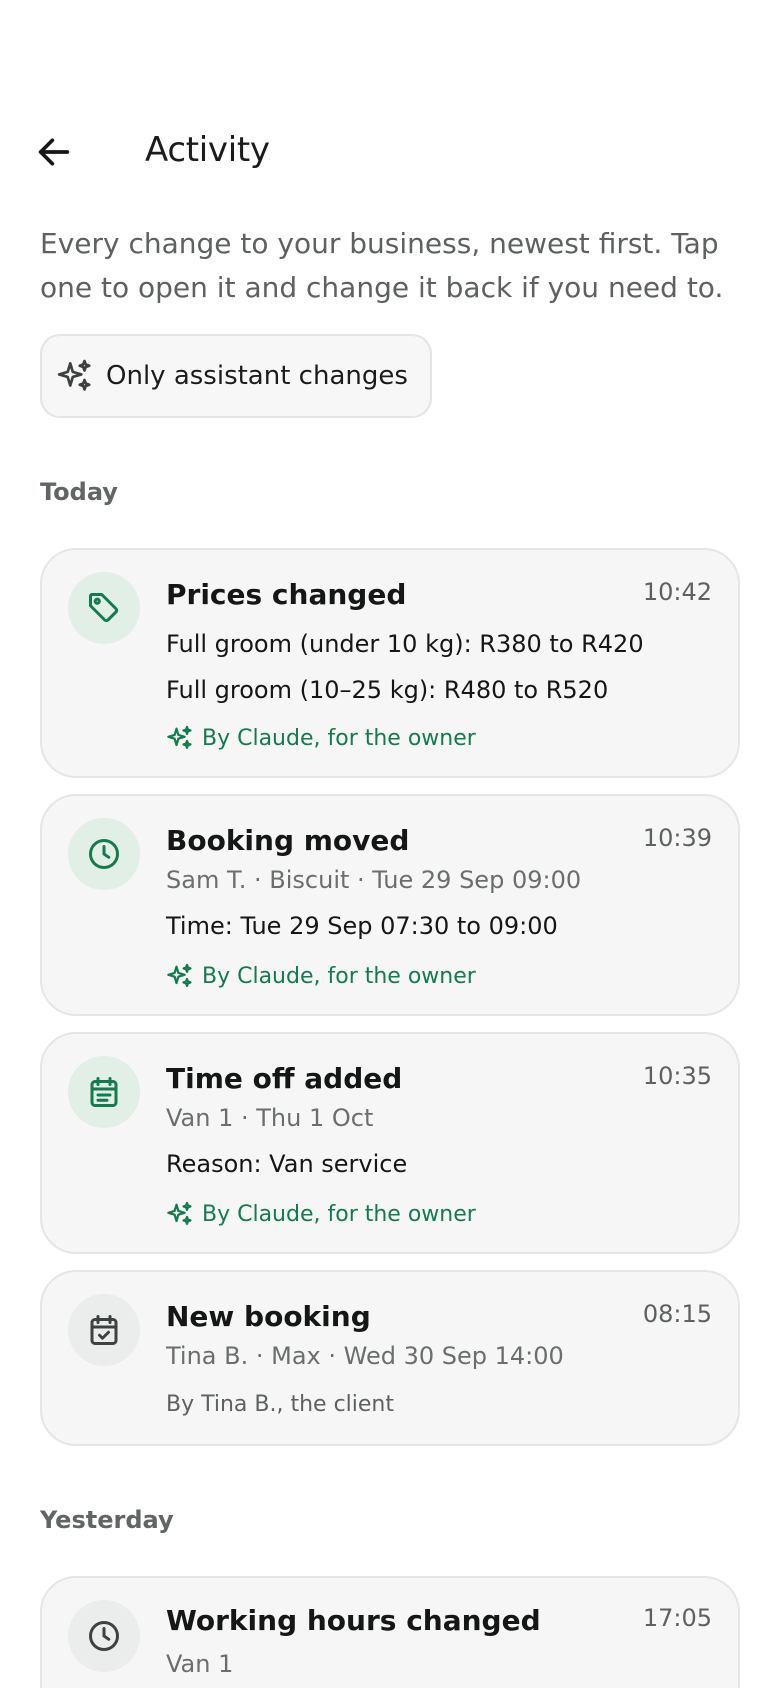 The width and height of the screenshot is (780, 1688). I want to click on activity-author-label: By Tina B., the client, so click(280, 1404).